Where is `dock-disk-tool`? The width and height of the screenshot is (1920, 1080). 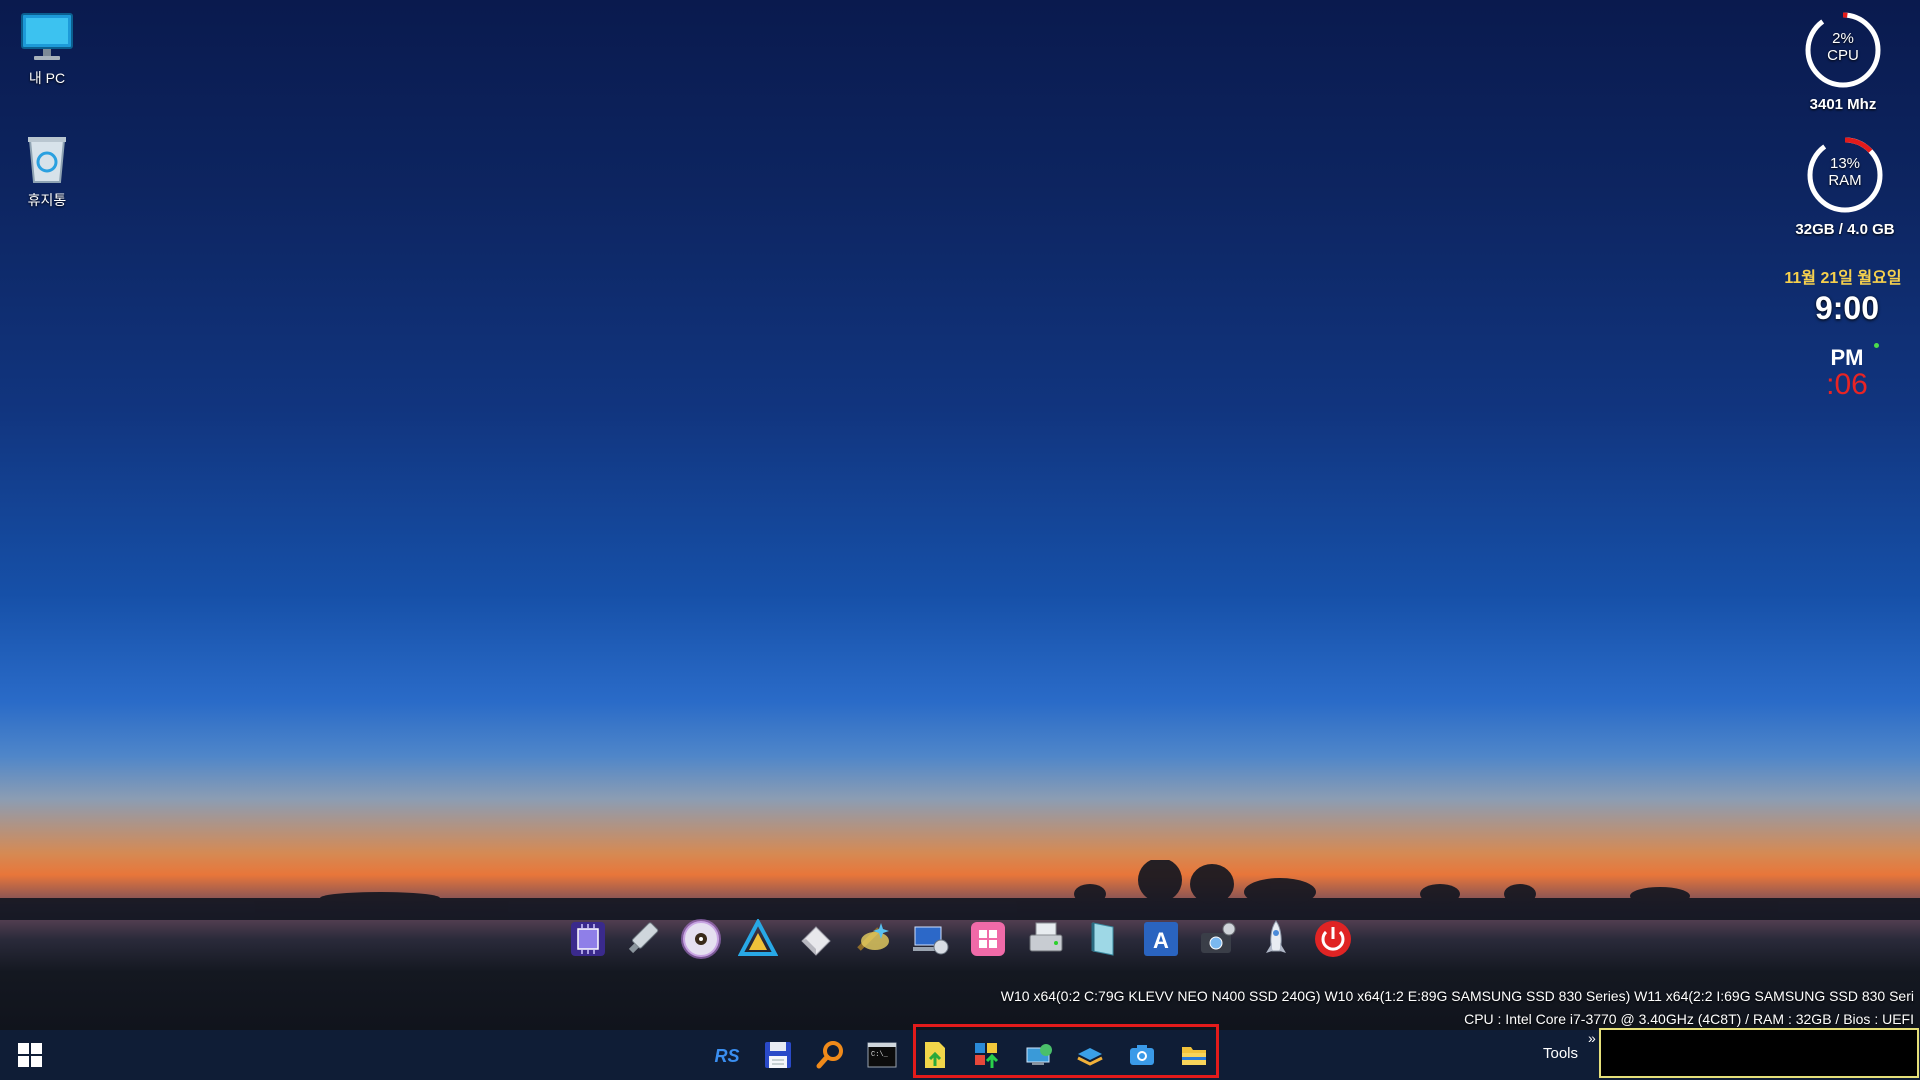
dock-disk-tool is located at coordinates (1046, 939).